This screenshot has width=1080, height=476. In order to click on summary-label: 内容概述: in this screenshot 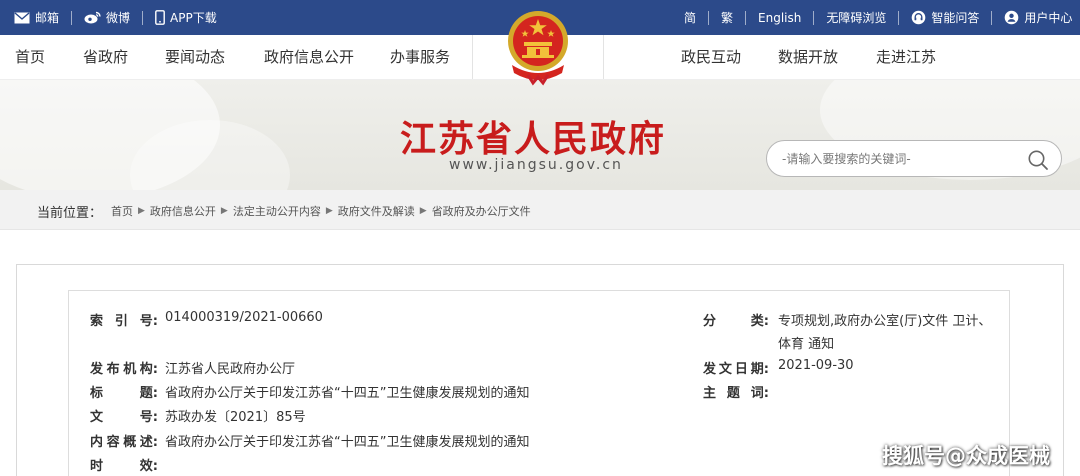, I will do `click(124, 442)`.